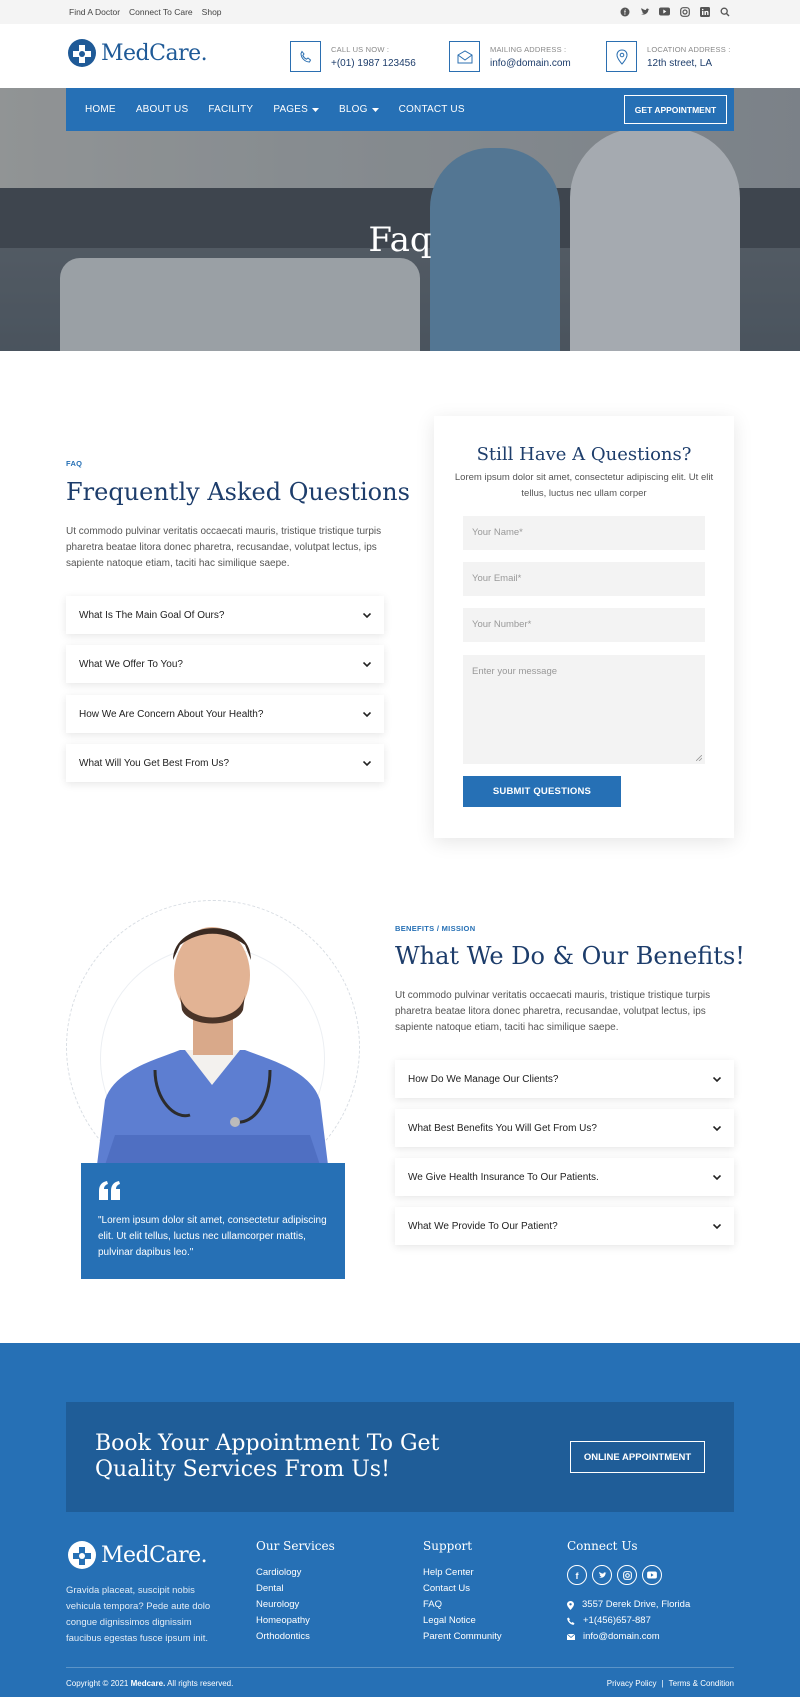  I want to click on footer-social-icons: f, so click(617, 1575).